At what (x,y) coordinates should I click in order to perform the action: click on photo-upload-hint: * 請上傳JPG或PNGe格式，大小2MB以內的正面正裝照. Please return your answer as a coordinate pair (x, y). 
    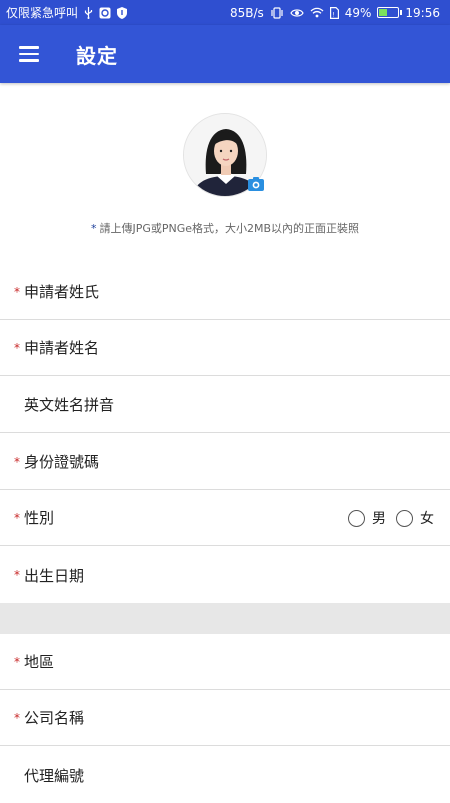
    Looking at the image, I should click on (225, 228).